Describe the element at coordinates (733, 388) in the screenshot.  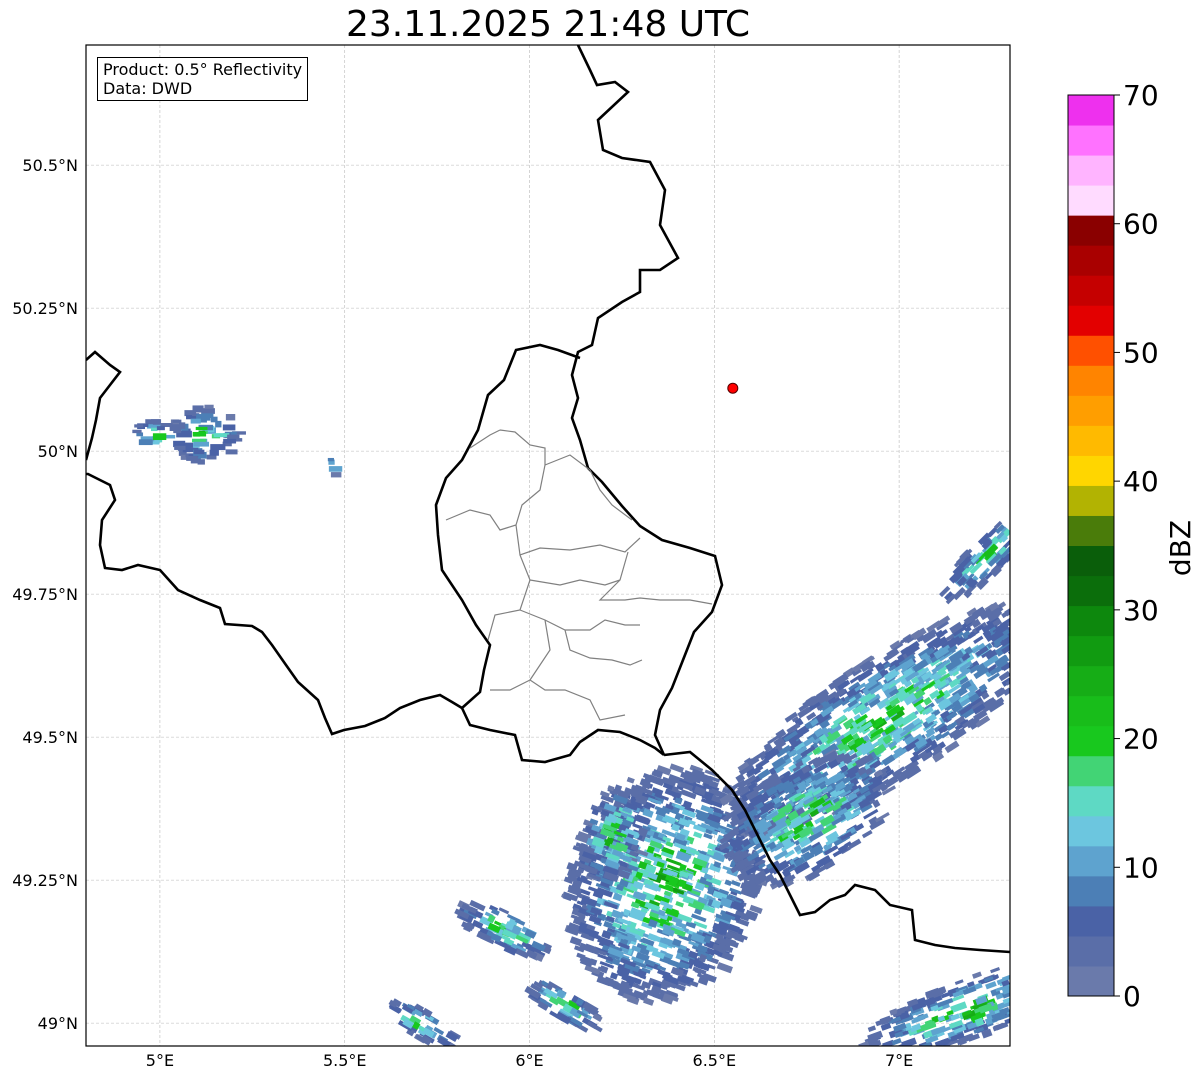
I see `radar-site-marker` at that location.